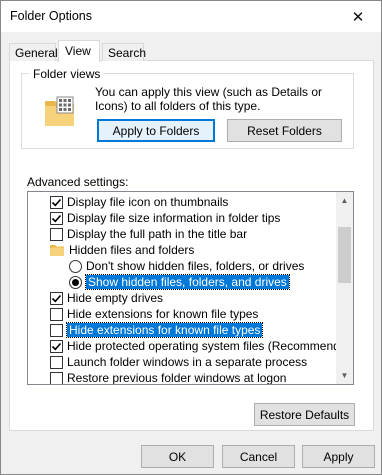 The image size is (382, 475). I want to click on restore-defaults-button: Restore Defaults, so click(304, 414).